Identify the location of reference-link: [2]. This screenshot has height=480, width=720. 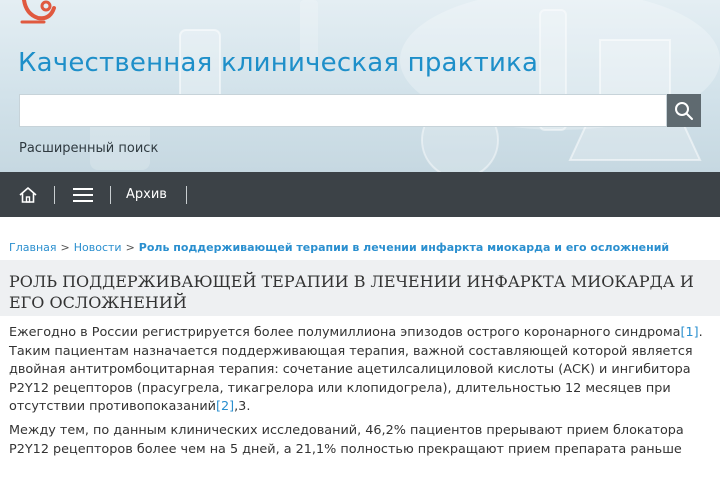
(225, 406).